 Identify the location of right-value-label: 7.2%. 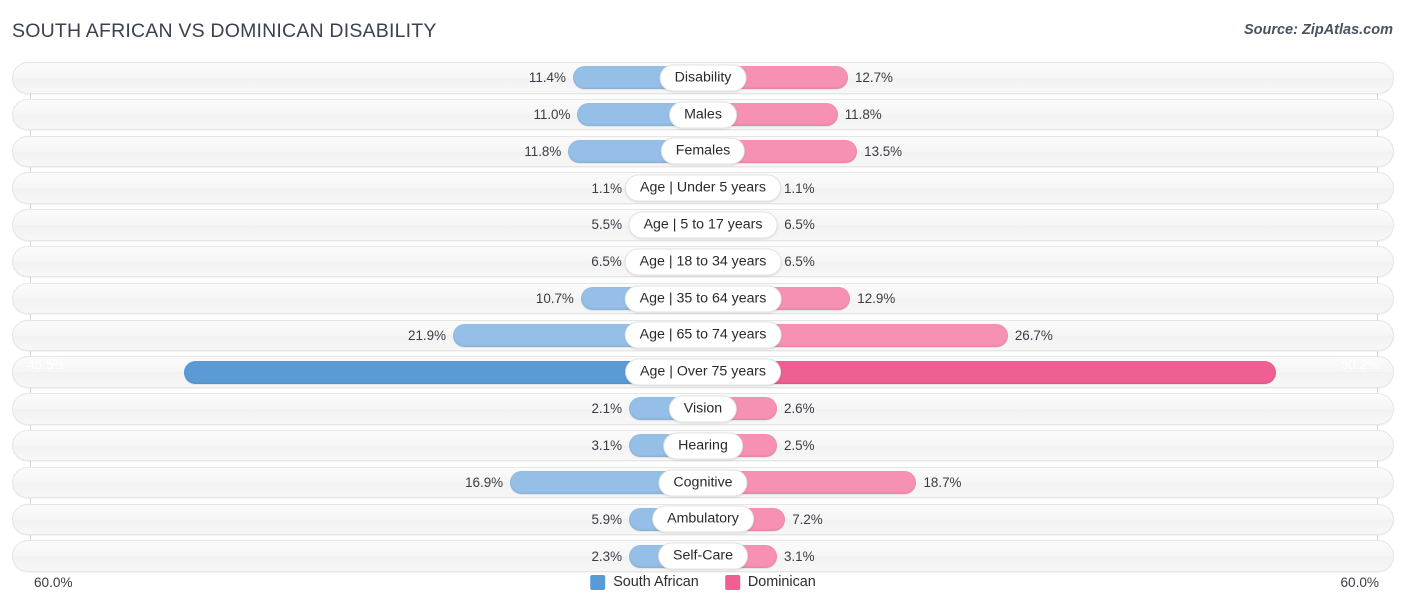
(807, 519).